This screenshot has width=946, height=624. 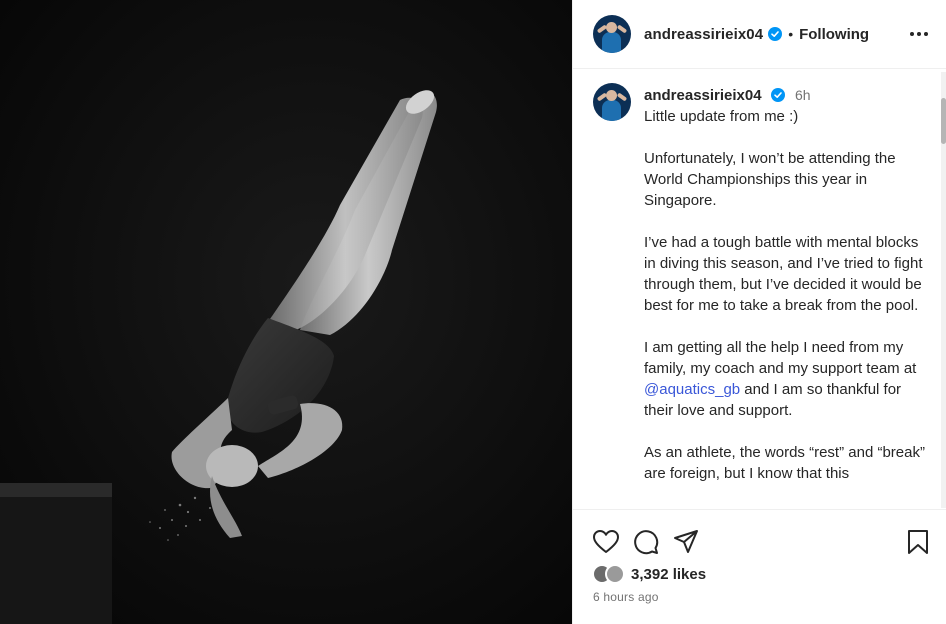 What do you see at coordinates (615, 574) in the screenshot?
I see `liker-avatar` at bounding box center [615, 574].